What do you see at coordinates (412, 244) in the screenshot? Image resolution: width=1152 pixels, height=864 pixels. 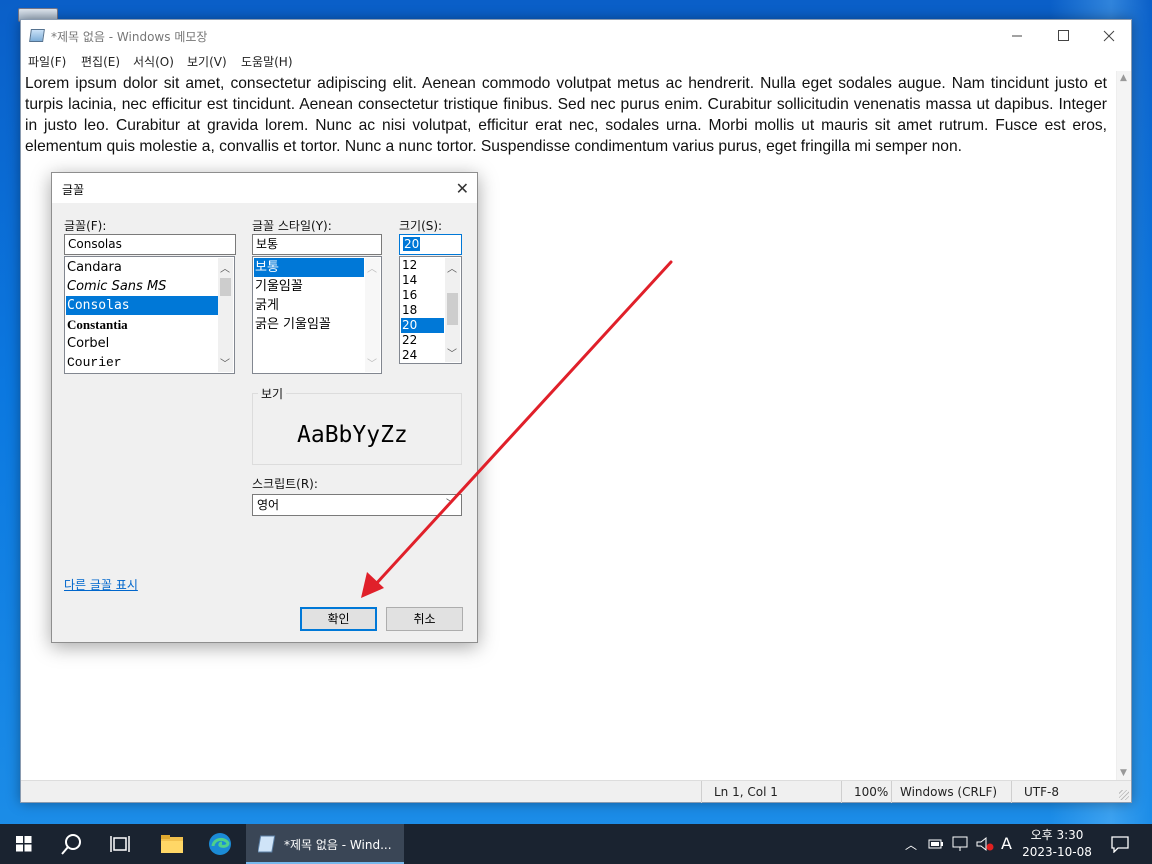 I see `font-size-value: 20` at bounding box center [412, 244].